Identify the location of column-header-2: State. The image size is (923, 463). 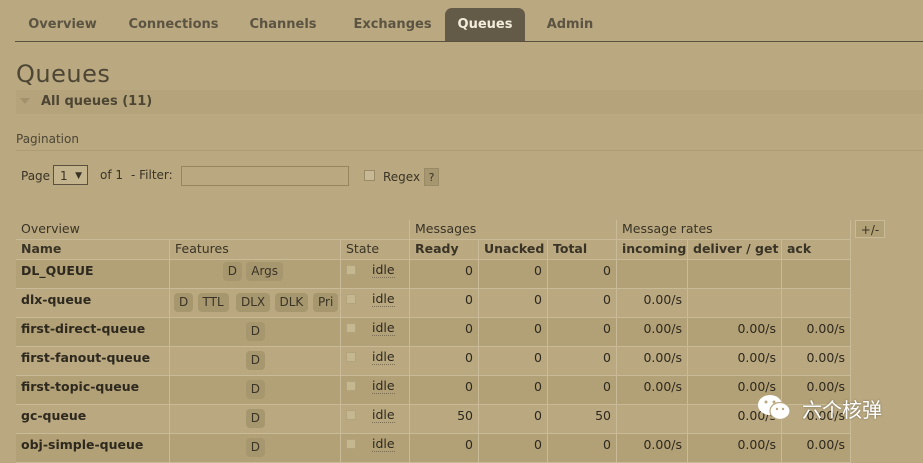
(375, 250).